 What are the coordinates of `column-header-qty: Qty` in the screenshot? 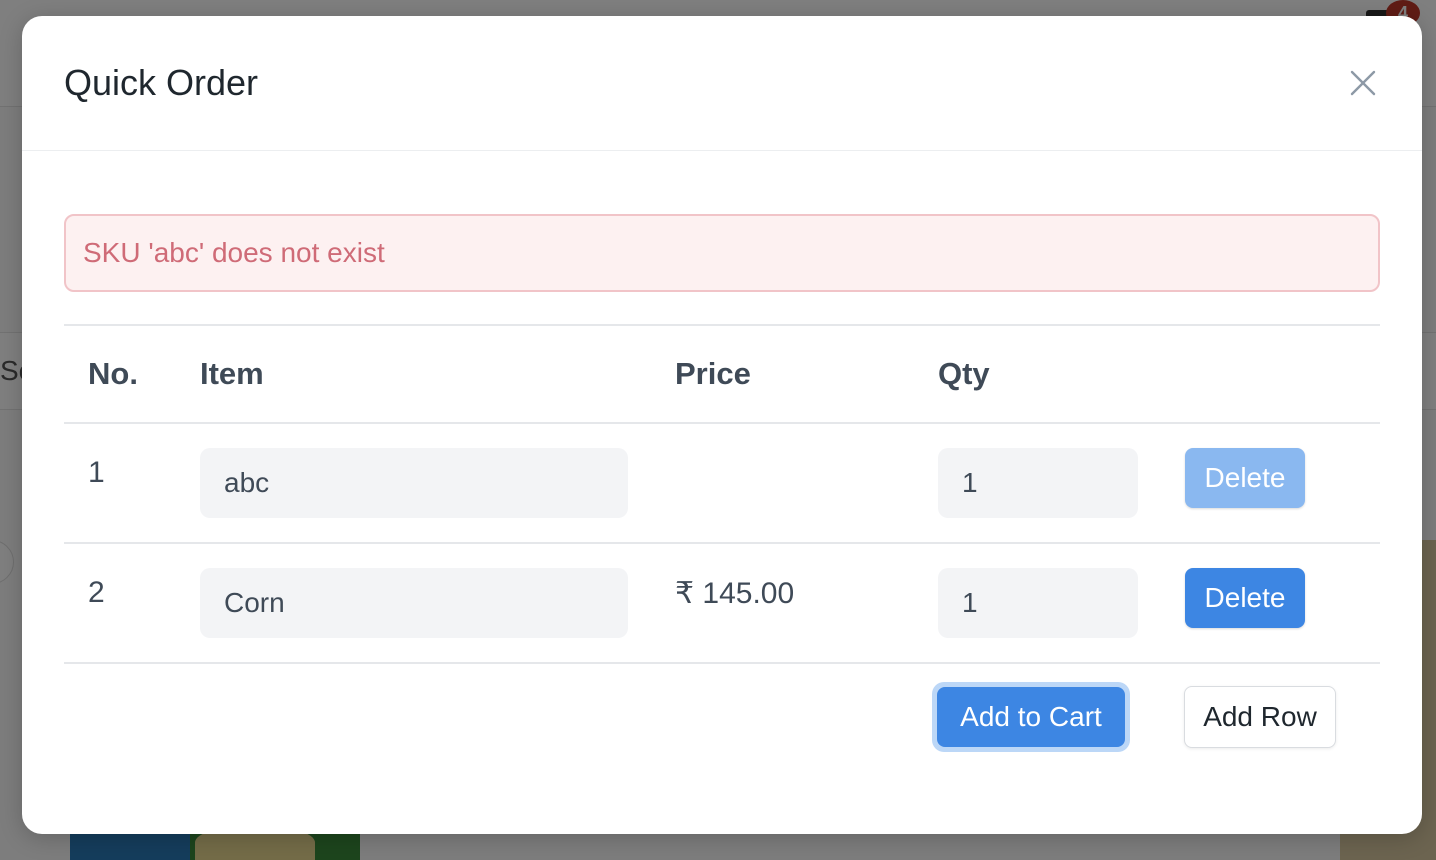 It's located at (964, 373).